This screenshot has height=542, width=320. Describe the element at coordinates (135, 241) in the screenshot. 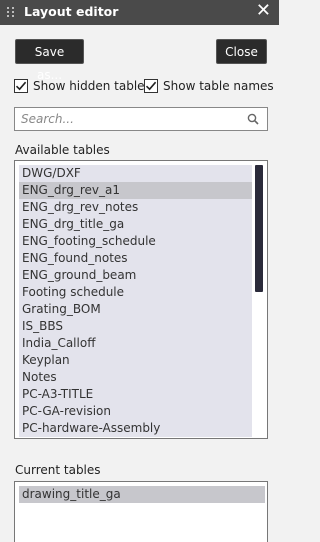

I see `list-item: ENG_footing_schedule` at that location.